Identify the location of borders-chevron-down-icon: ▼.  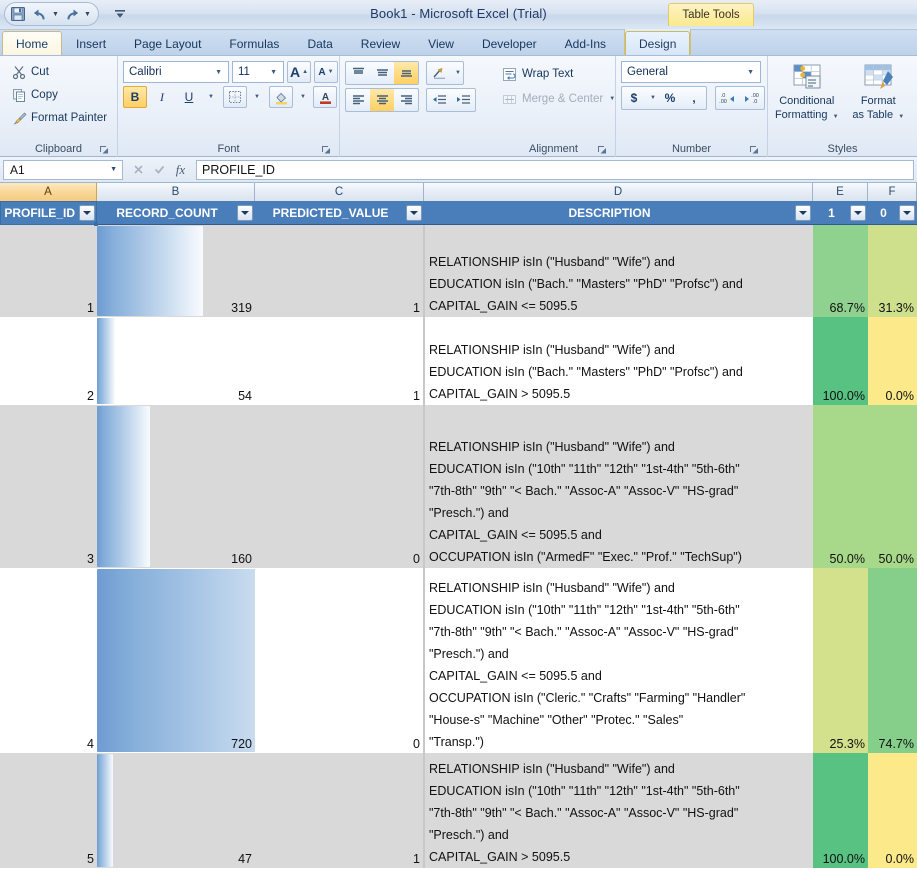
(256, 97).